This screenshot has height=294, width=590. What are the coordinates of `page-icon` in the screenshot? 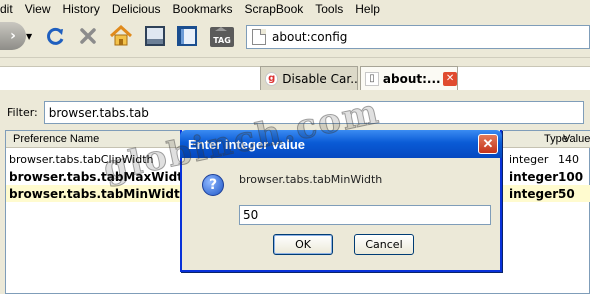 It's located at (259, 37).